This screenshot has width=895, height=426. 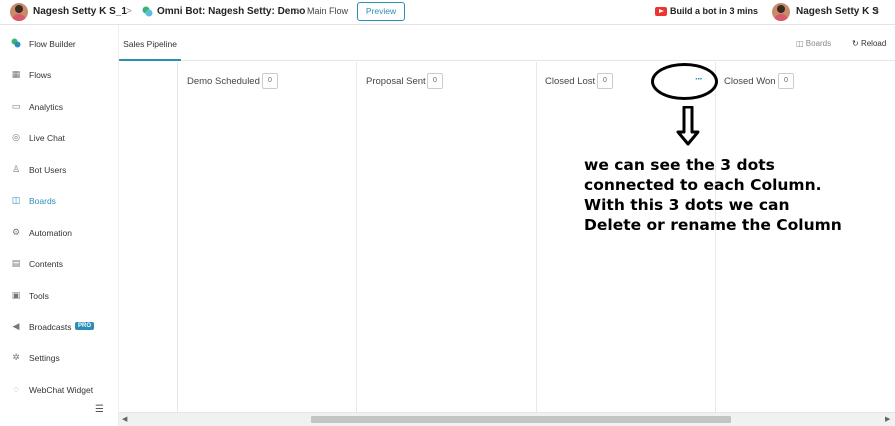 What do you see at coordinates (713, 225) in the screenshot?
I see `annotation-line: Delete or rename the Column` at bounding box center [713, 225].